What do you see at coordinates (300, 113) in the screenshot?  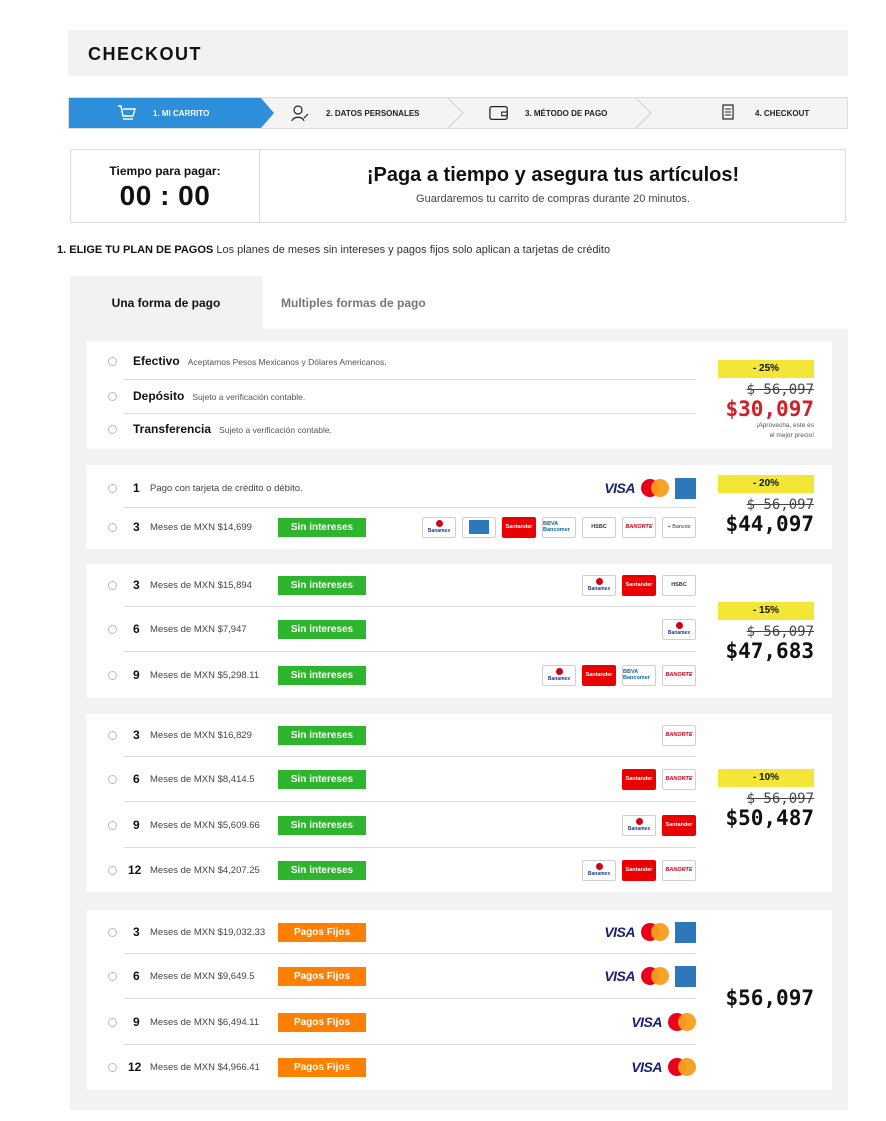 I see `user-edit-icon` at bounding box center [300, 113].